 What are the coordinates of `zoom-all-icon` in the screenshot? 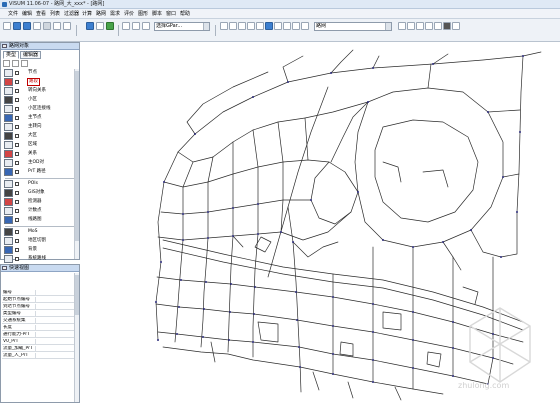 It's located at (269, 26).